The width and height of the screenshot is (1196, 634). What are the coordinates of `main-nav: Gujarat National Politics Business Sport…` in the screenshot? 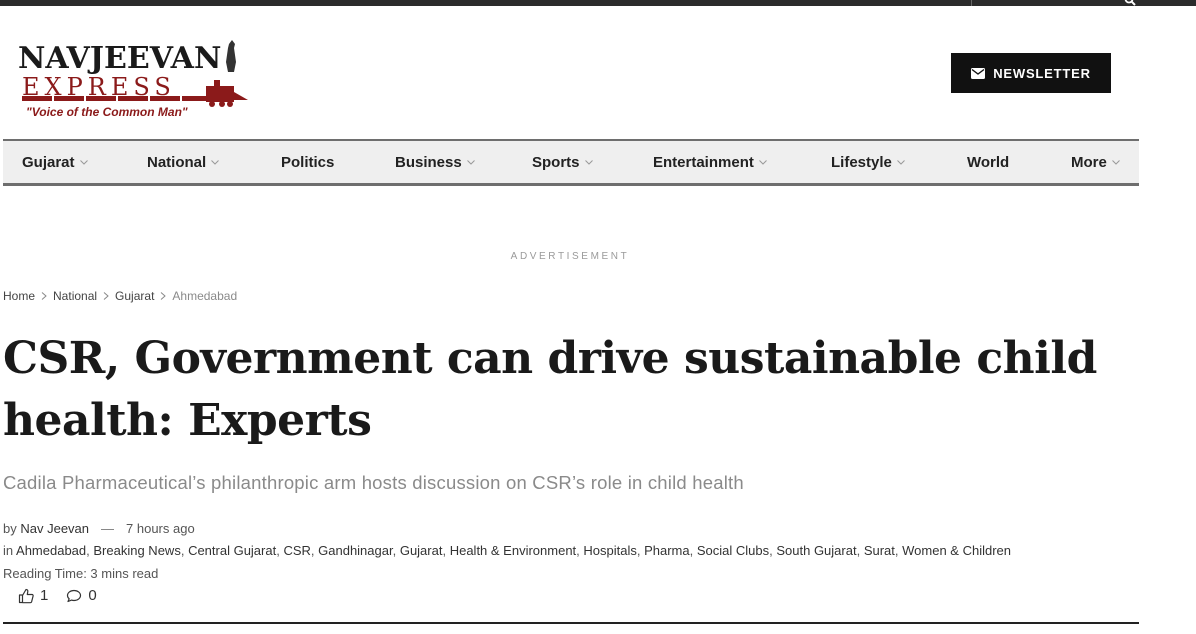 It's located at (571, 162).